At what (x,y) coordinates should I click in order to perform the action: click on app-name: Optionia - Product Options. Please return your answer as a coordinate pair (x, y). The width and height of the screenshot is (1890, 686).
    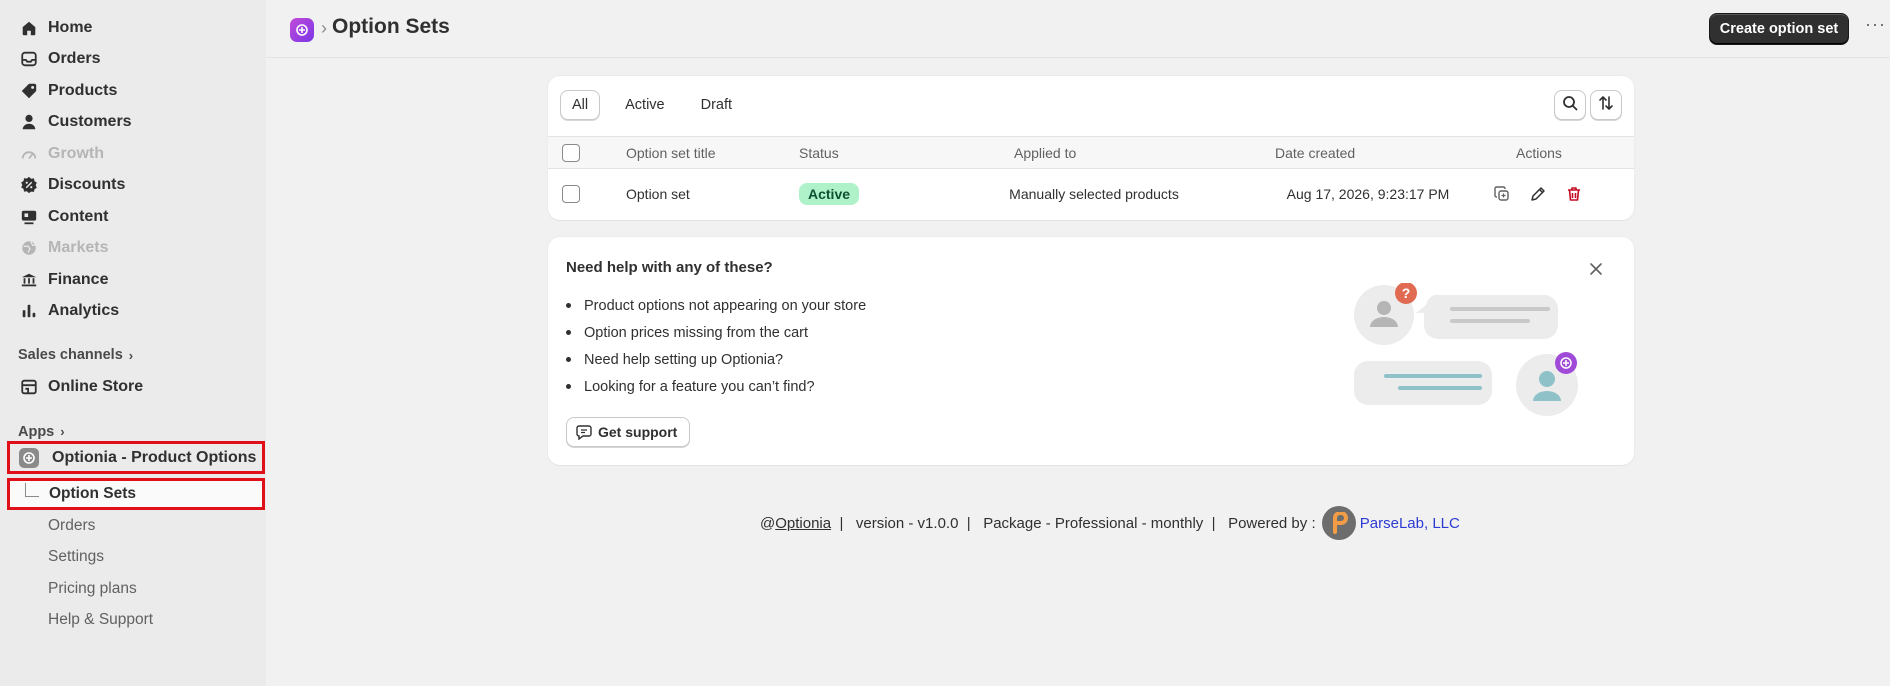
    Looking at the image, I should click on (154, 457).